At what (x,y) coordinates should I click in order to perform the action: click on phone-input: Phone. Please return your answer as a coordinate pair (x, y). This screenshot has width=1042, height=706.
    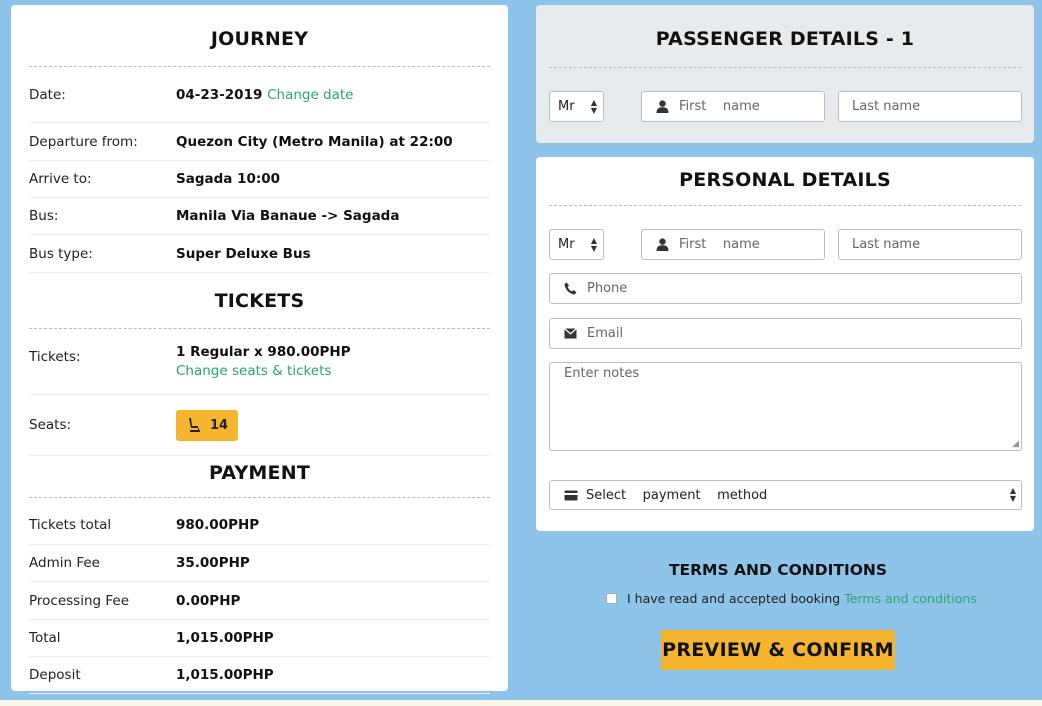
    Looking at the image, I should click on (785, 288).